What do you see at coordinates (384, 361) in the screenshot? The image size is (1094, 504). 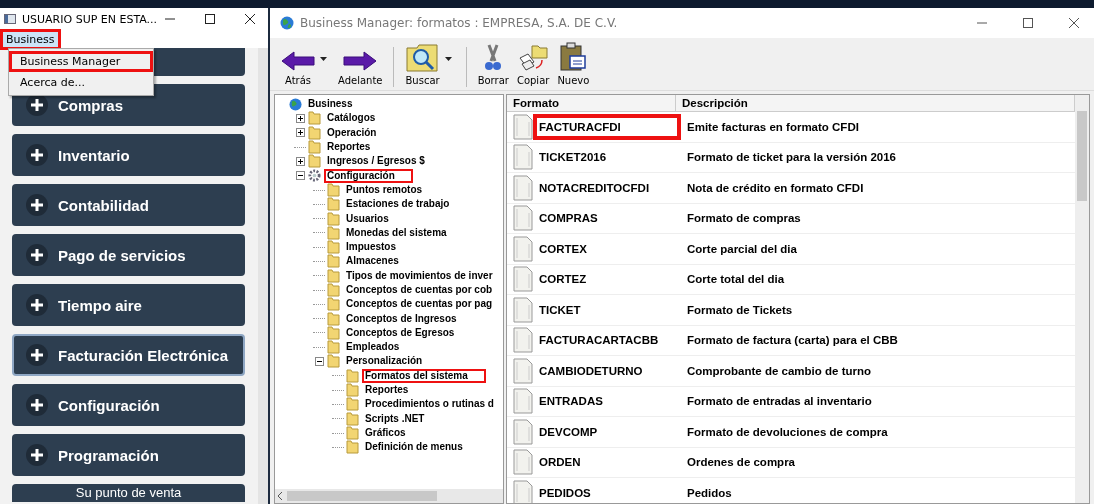 I see `tree-item: Personalización` at bounding box center [384, 361].